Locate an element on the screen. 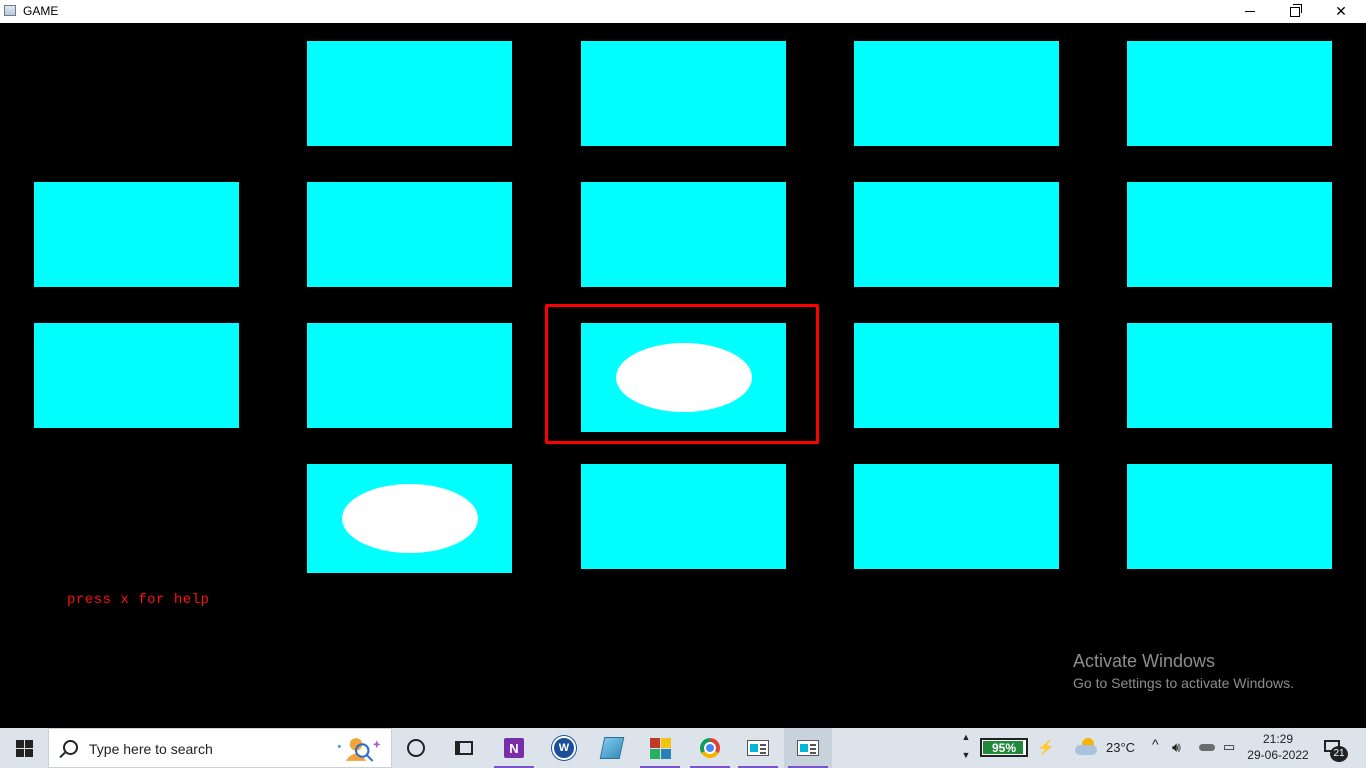  search-highlight-icon is located at coordinates (359, 750).